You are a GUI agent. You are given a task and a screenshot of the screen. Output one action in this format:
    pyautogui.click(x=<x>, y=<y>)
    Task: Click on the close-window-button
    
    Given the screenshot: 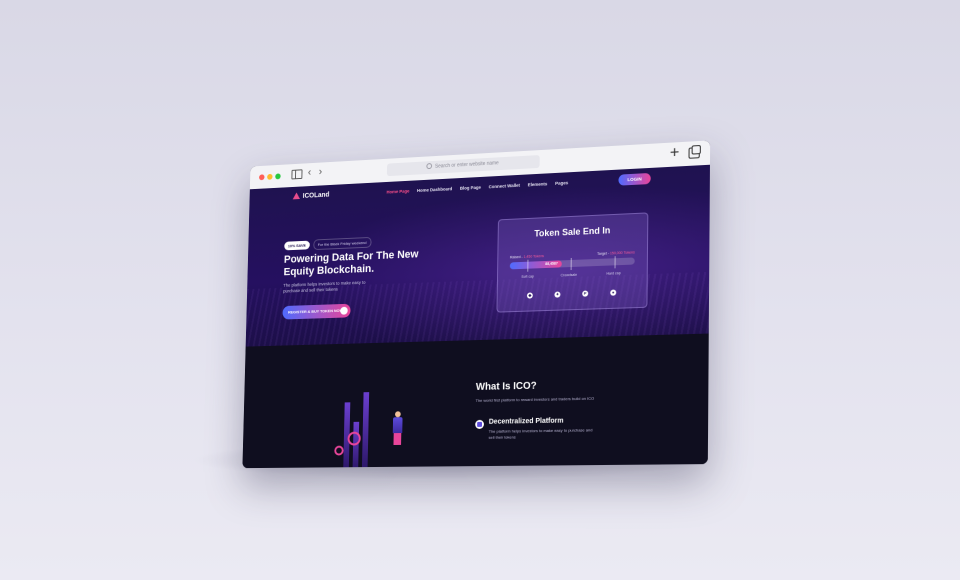 What is the action you would take?
    pyautogui.click(x=262, y=177)
    